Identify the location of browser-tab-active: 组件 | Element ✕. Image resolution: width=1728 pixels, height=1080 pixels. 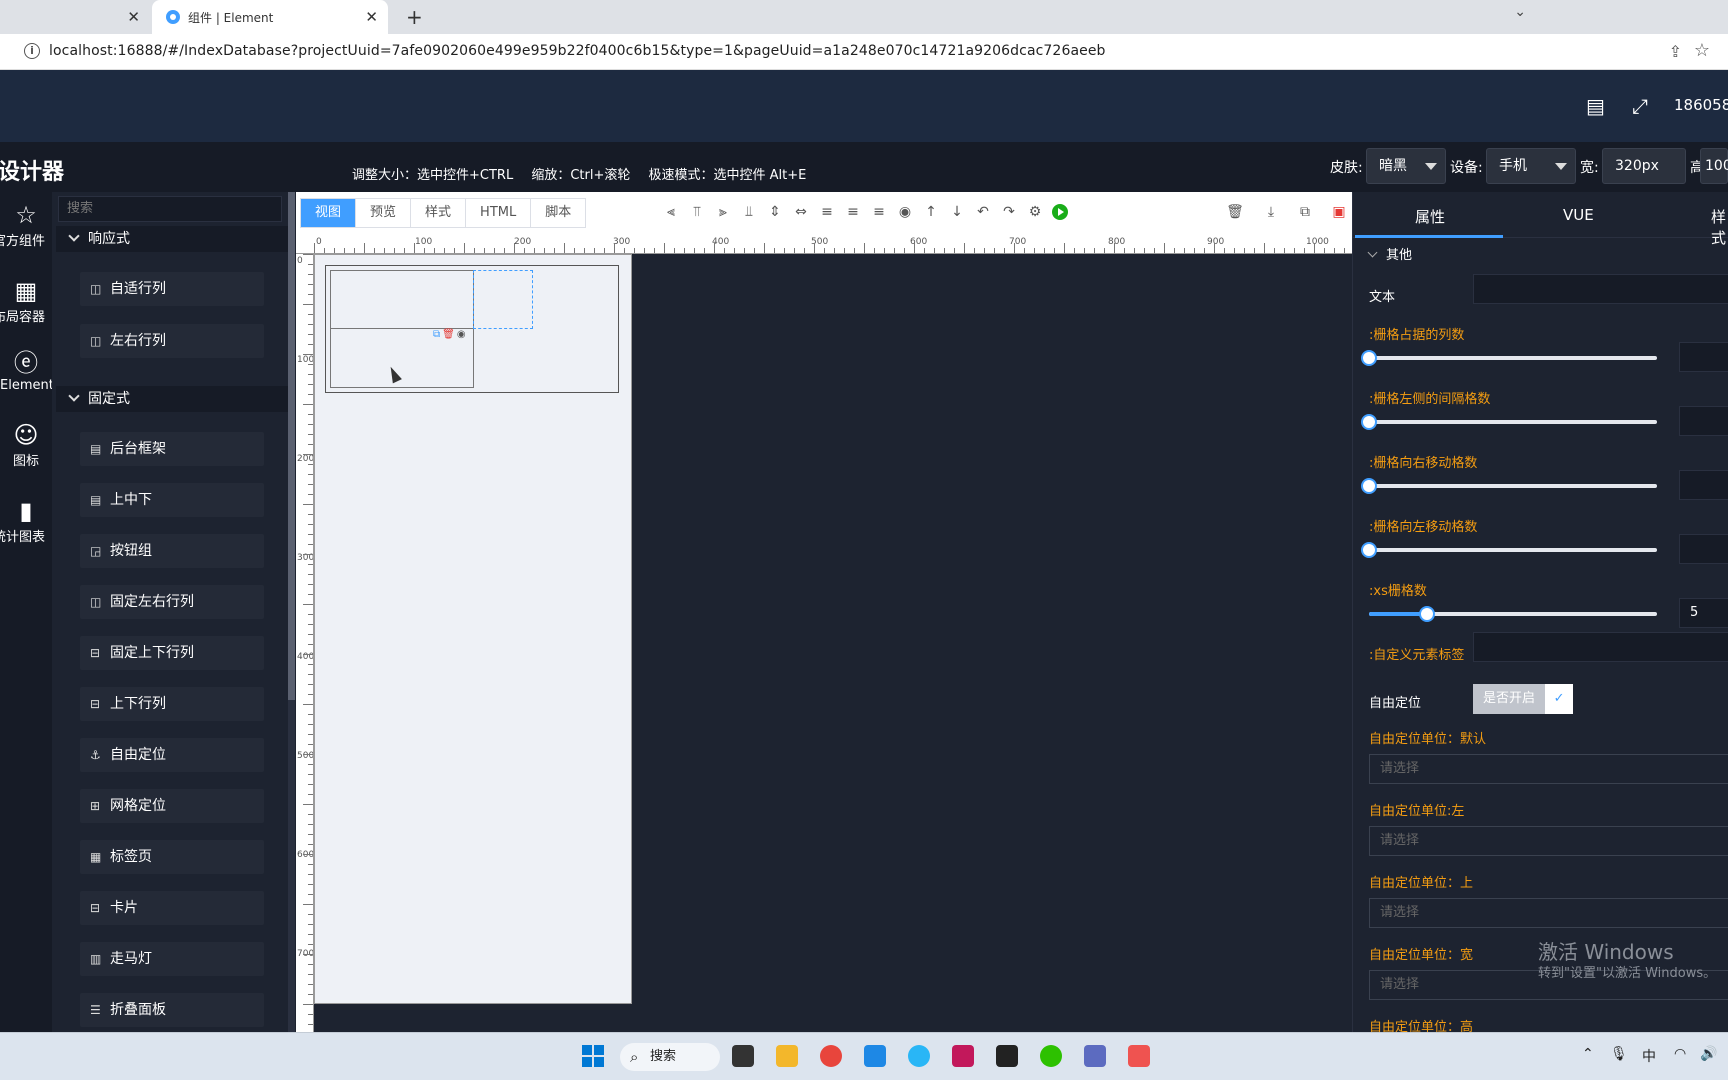
(270, 17).